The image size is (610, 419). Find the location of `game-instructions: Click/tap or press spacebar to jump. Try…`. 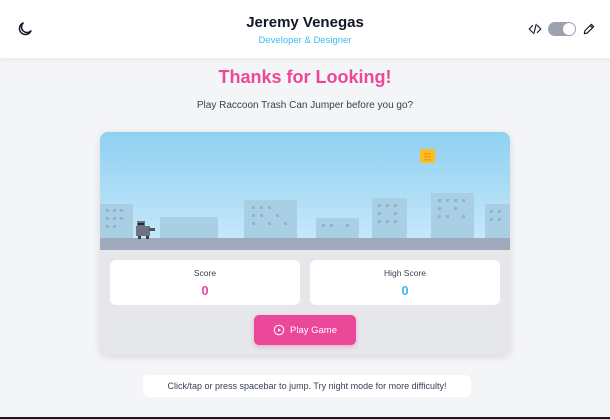

game-instructions: Click/tap or press spacebar to jump. Try… is located at coordinates (307, 386).